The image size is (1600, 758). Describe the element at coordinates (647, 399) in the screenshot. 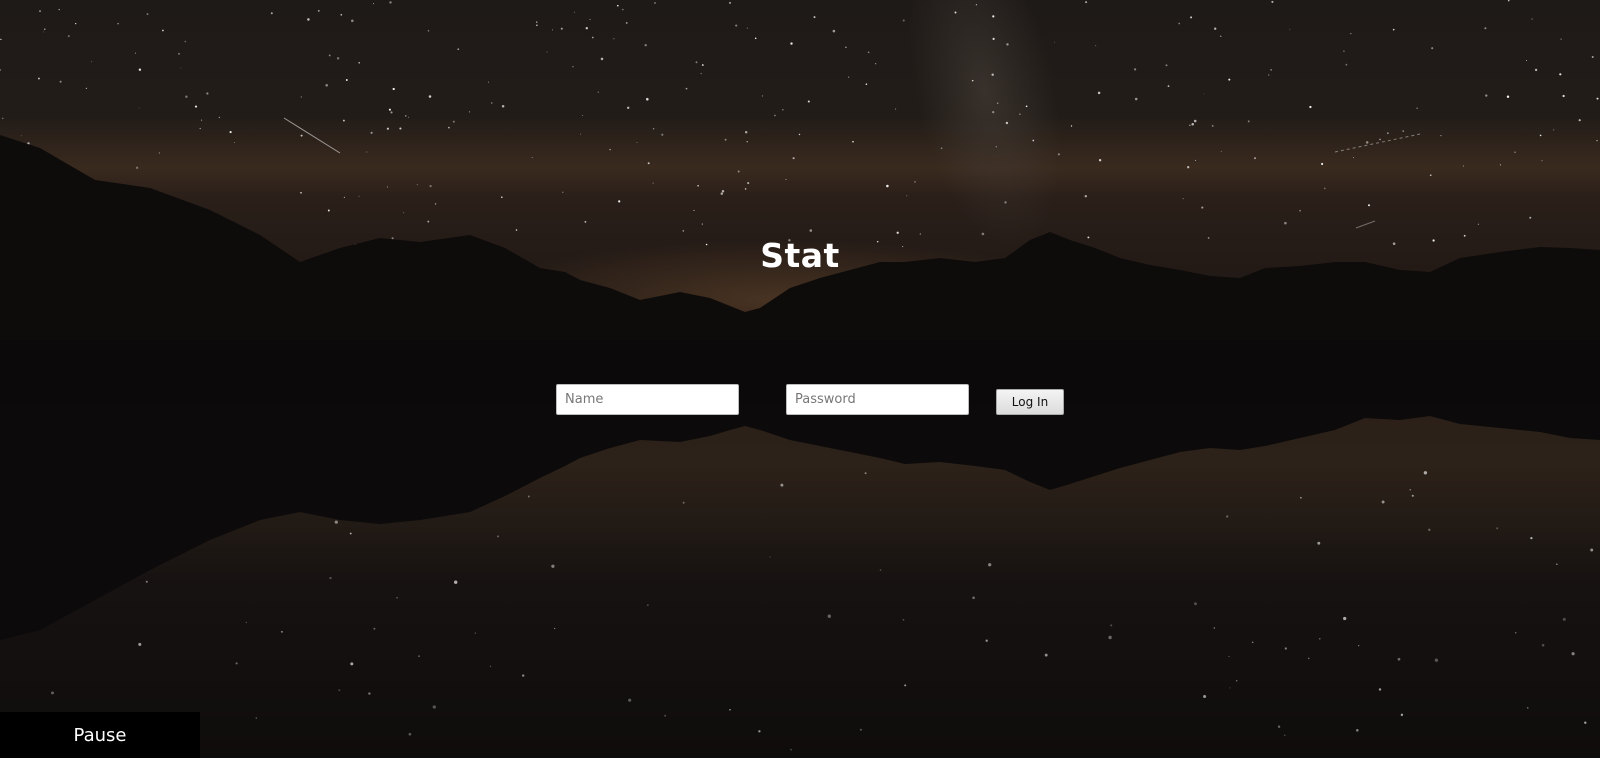

I see `name-input` at that location.